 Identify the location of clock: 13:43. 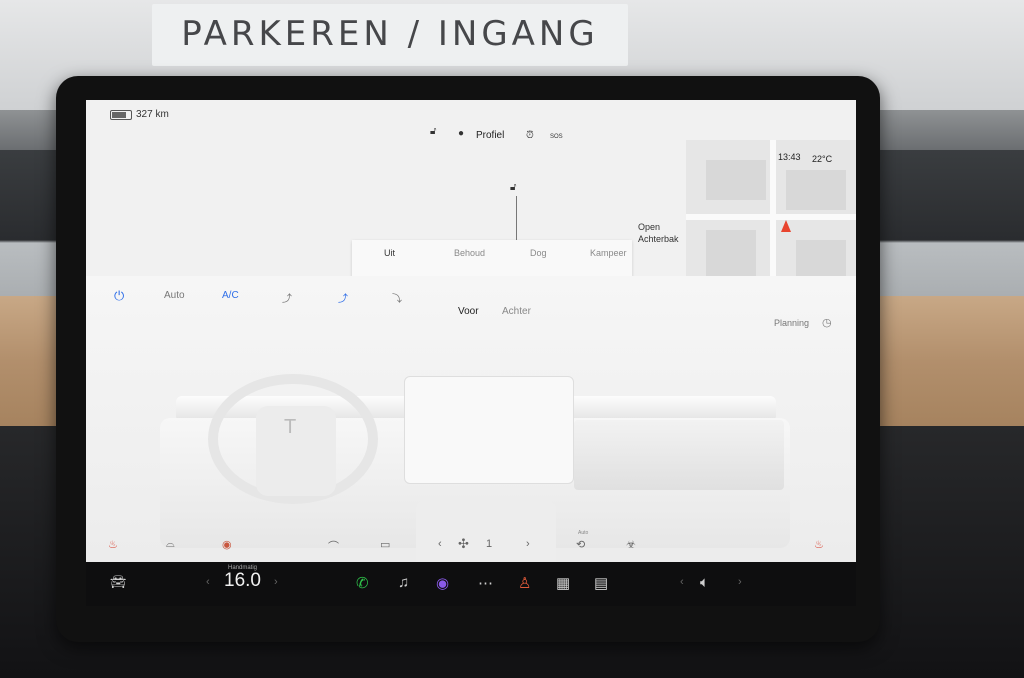
(789, 157).